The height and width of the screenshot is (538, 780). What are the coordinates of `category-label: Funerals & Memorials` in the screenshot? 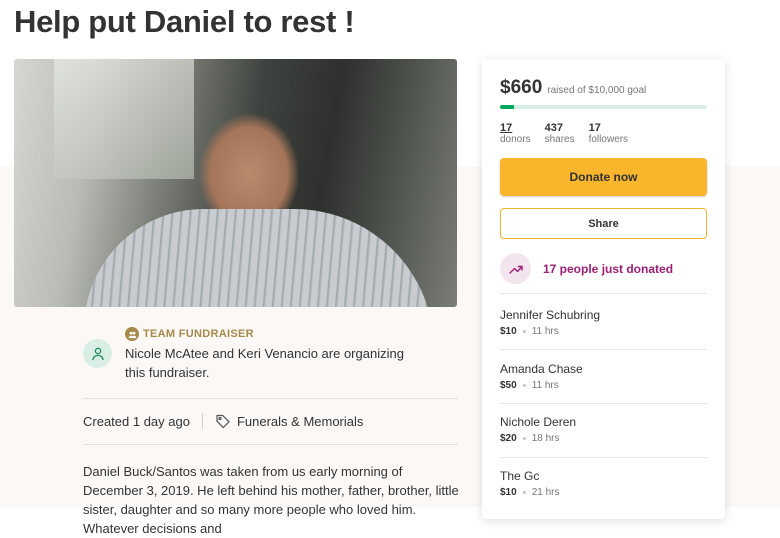 It's located at (300, 421).